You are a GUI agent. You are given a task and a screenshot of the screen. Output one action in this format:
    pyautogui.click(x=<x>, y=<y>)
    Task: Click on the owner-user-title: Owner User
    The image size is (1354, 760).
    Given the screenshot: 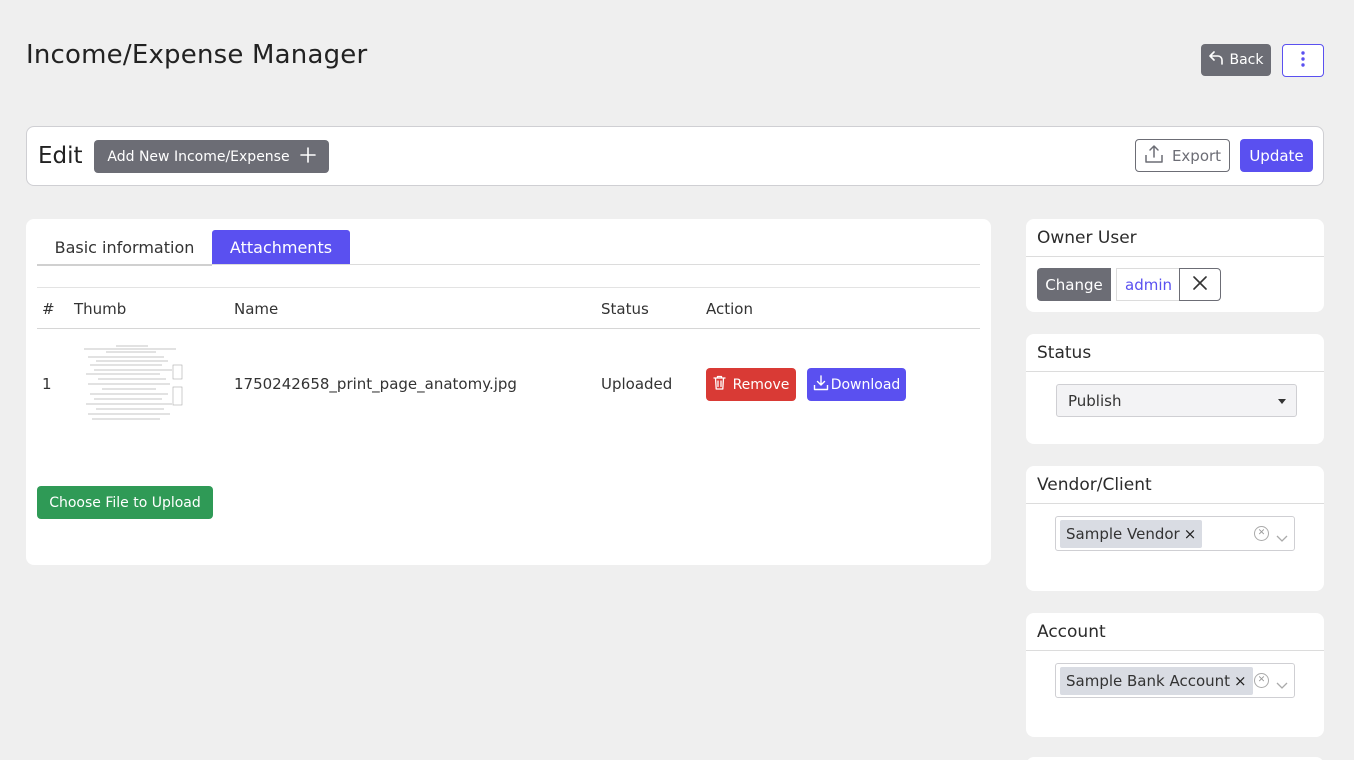 What is the action you would take?
    pyautogui.click(x=1175, y=238)
    